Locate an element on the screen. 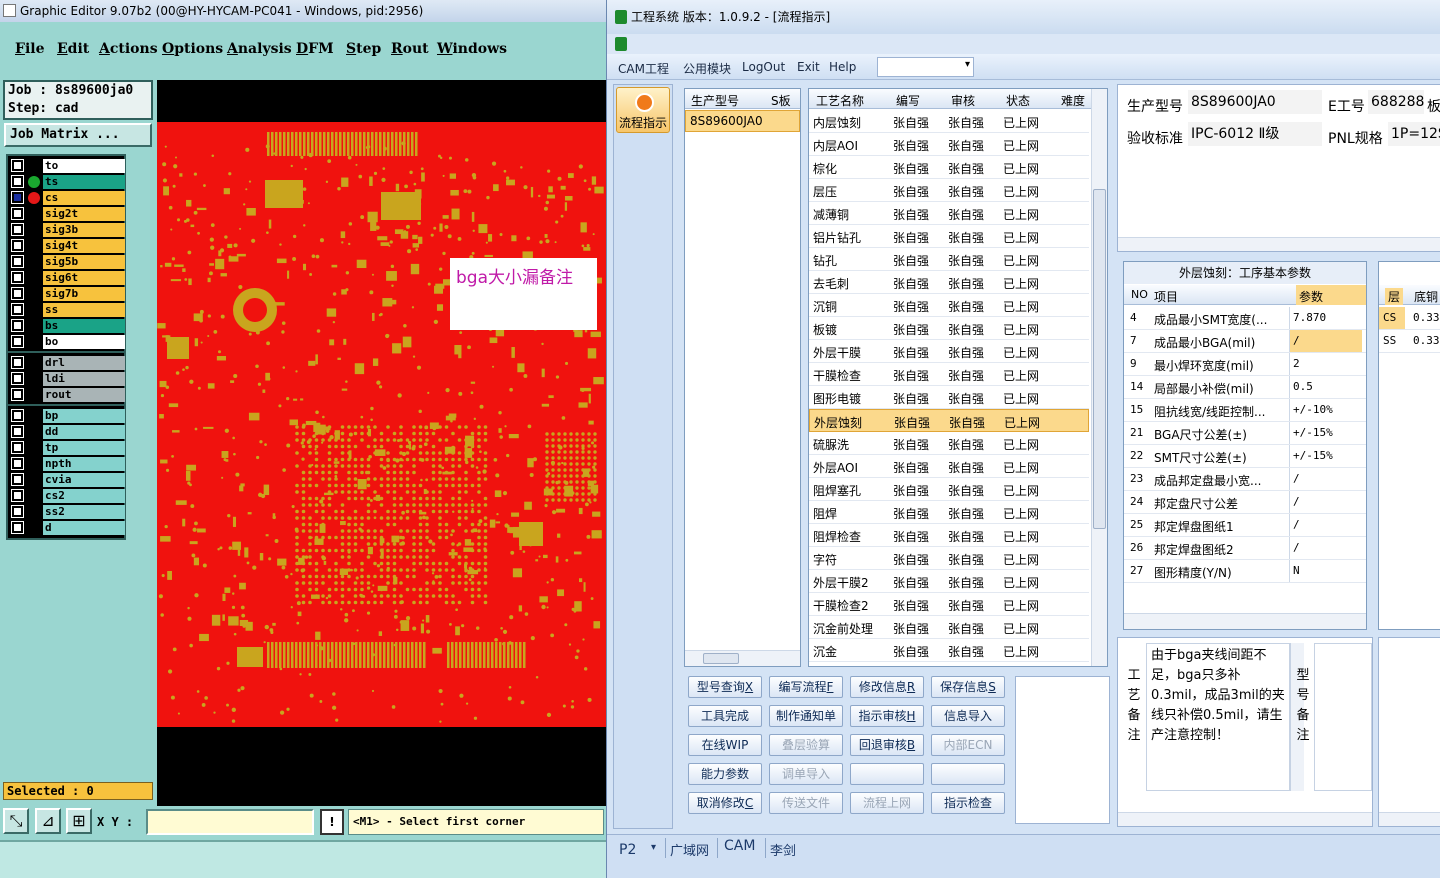 This screenshot has width=1440, height=878. action-button: 叠层验算 is located at coordinates (806, 745).